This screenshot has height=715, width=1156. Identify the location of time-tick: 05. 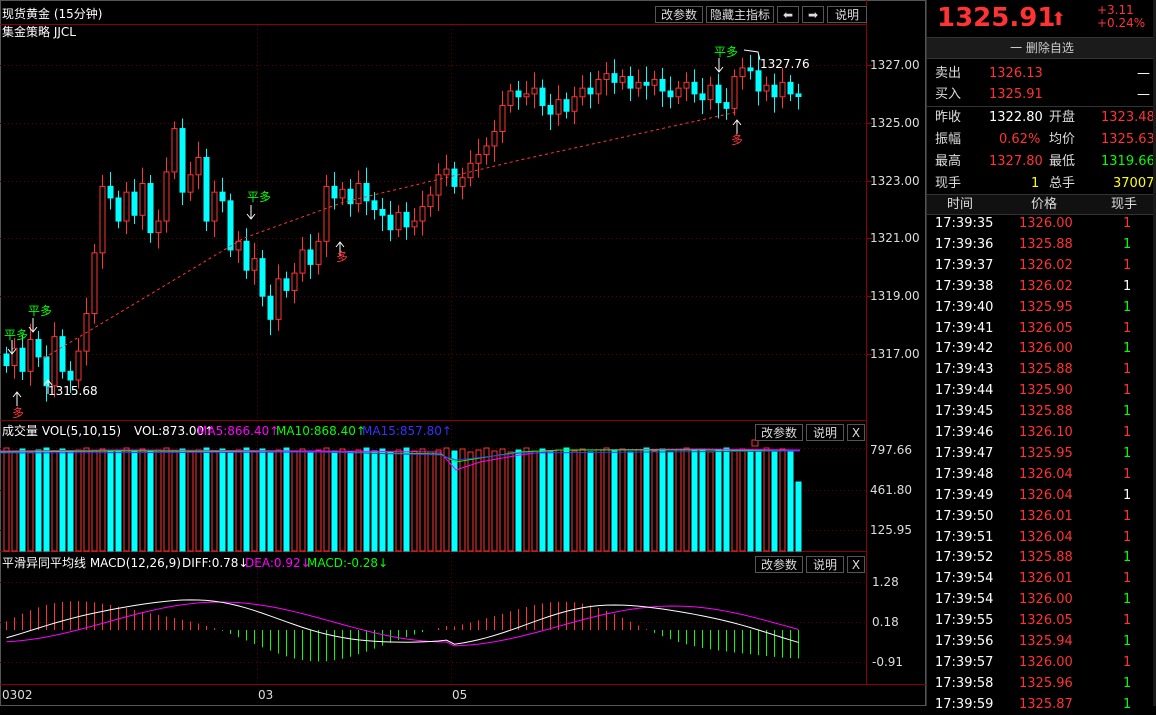
(460, 695).